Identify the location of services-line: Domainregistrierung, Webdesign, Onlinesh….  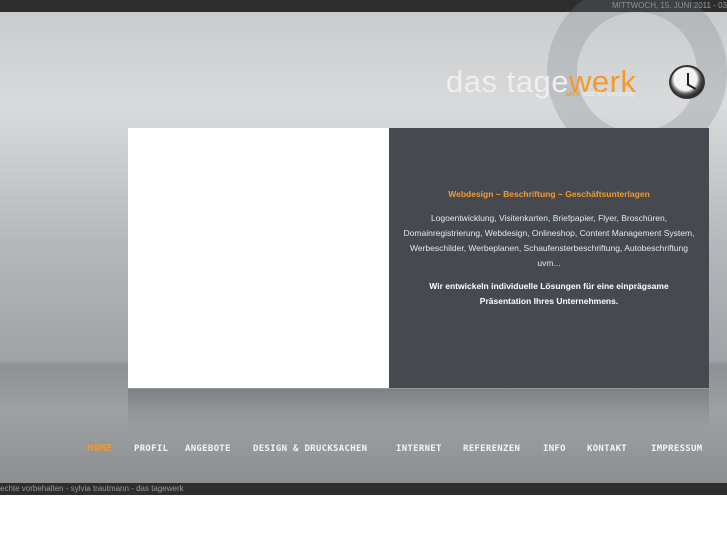
(549, 233).